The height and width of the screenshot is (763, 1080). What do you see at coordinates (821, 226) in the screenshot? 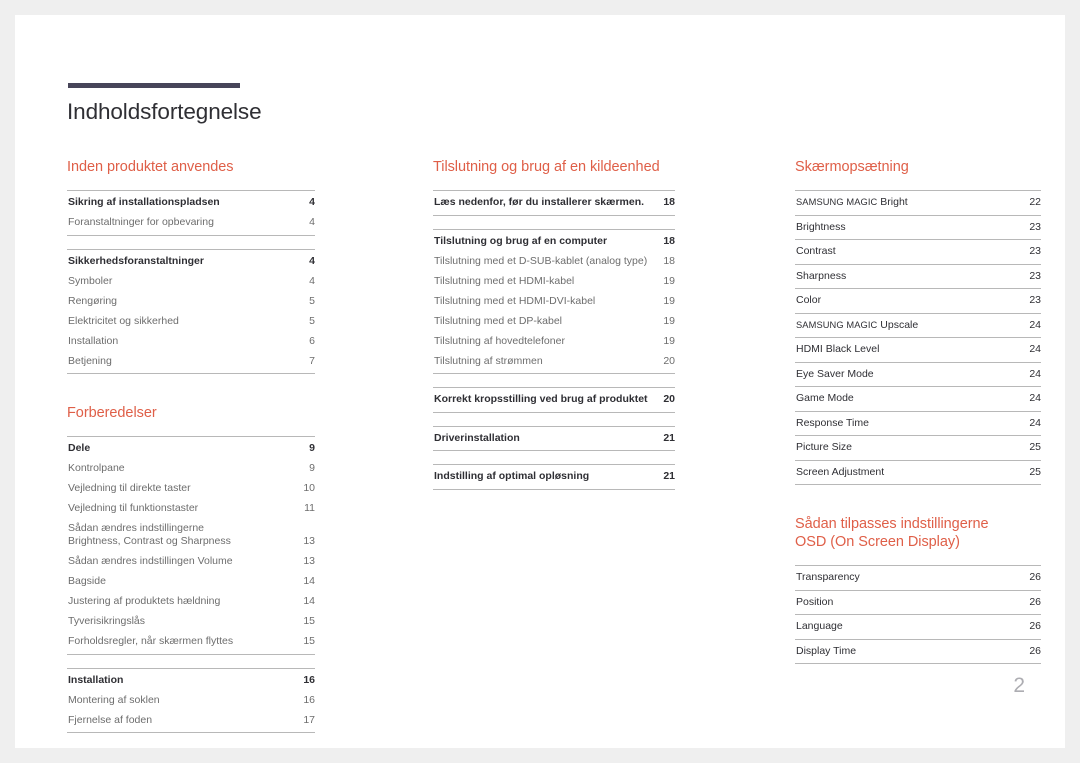
I see `toc-entry-label: Brightness` at bounding box center [821, 226].